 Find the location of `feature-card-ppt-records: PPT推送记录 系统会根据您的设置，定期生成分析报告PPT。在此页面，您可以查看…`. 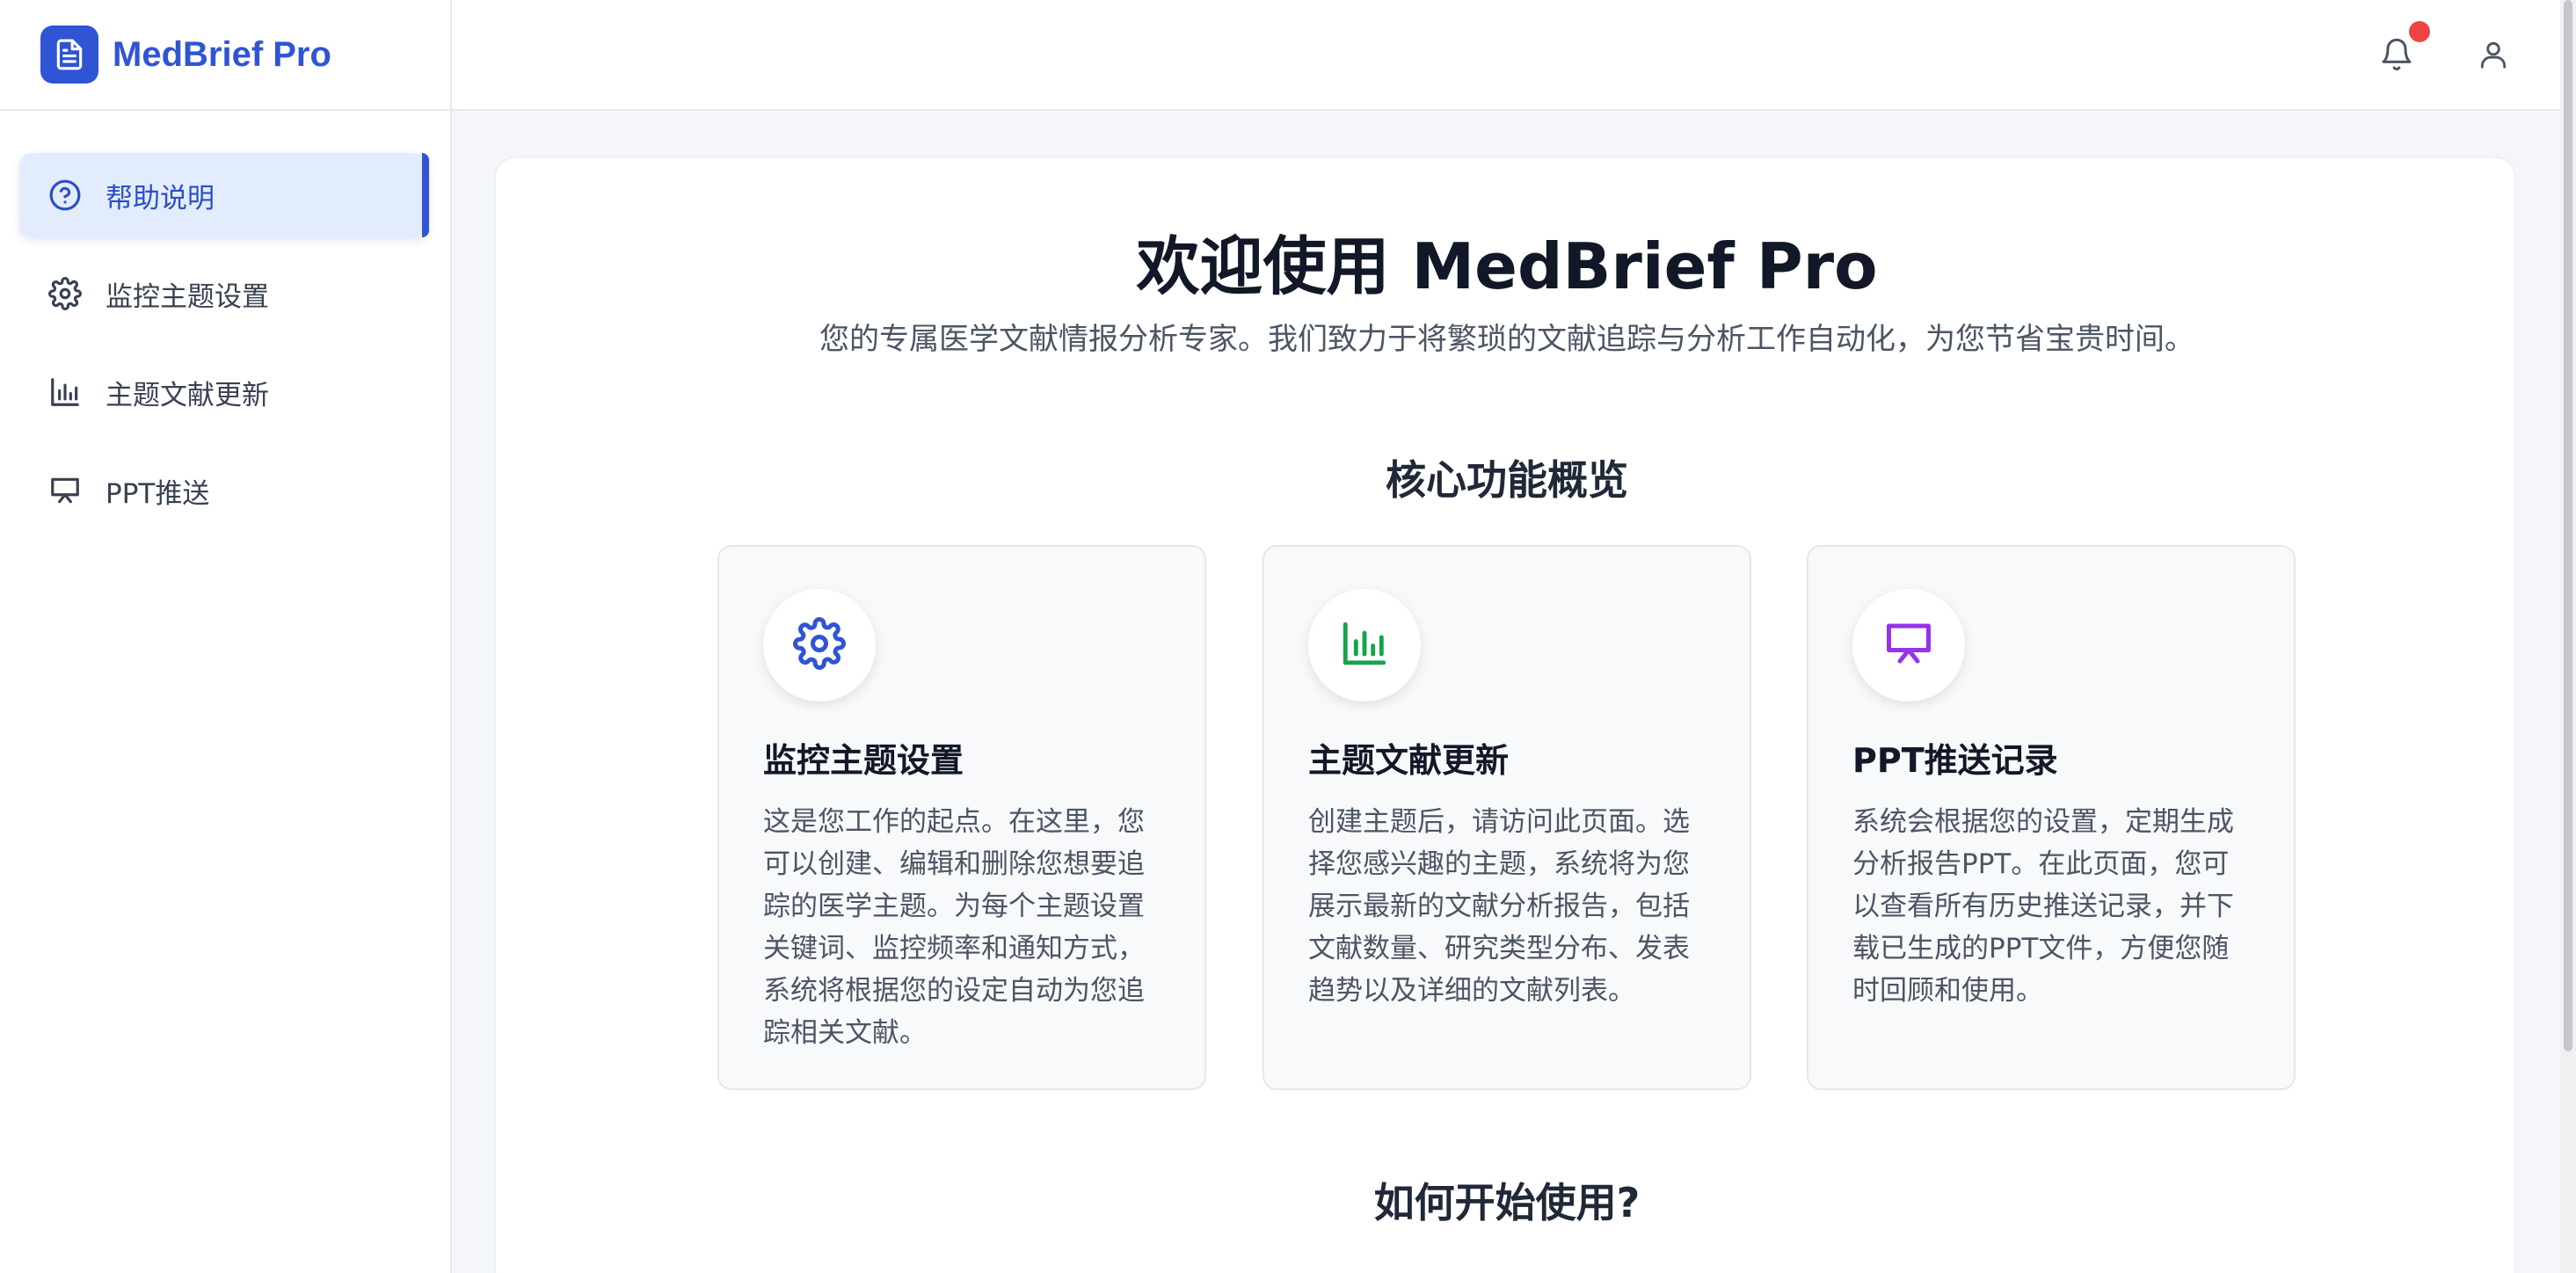

feature-card-ppt-records: PPT推送记录 系统会根据您的设置，定期生成分析报告PPT。在此页面，您可以查看… is located at coordinates (2051, 818).